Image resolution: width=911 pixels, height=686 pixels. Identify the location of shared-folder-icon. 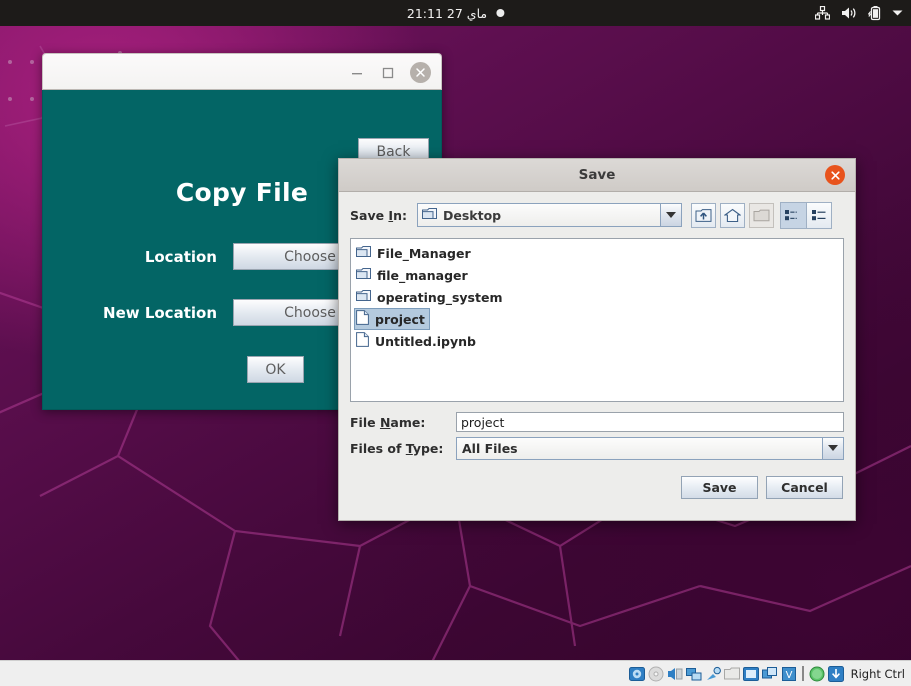
(731, 674).